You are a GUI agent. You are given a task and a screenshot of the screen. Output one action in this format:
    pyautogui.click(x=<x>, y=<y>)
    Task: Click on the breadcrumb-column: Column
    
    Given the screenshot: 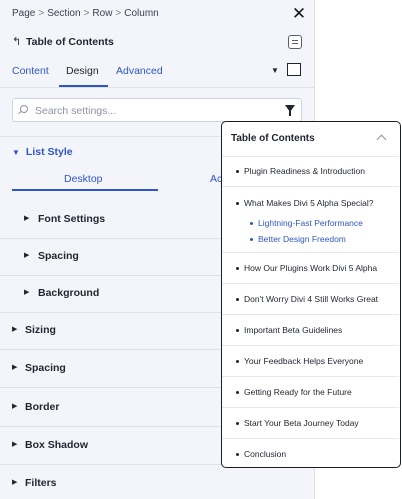 What is the action you would take?
    pyautogui.click(x=141, y=13)
    